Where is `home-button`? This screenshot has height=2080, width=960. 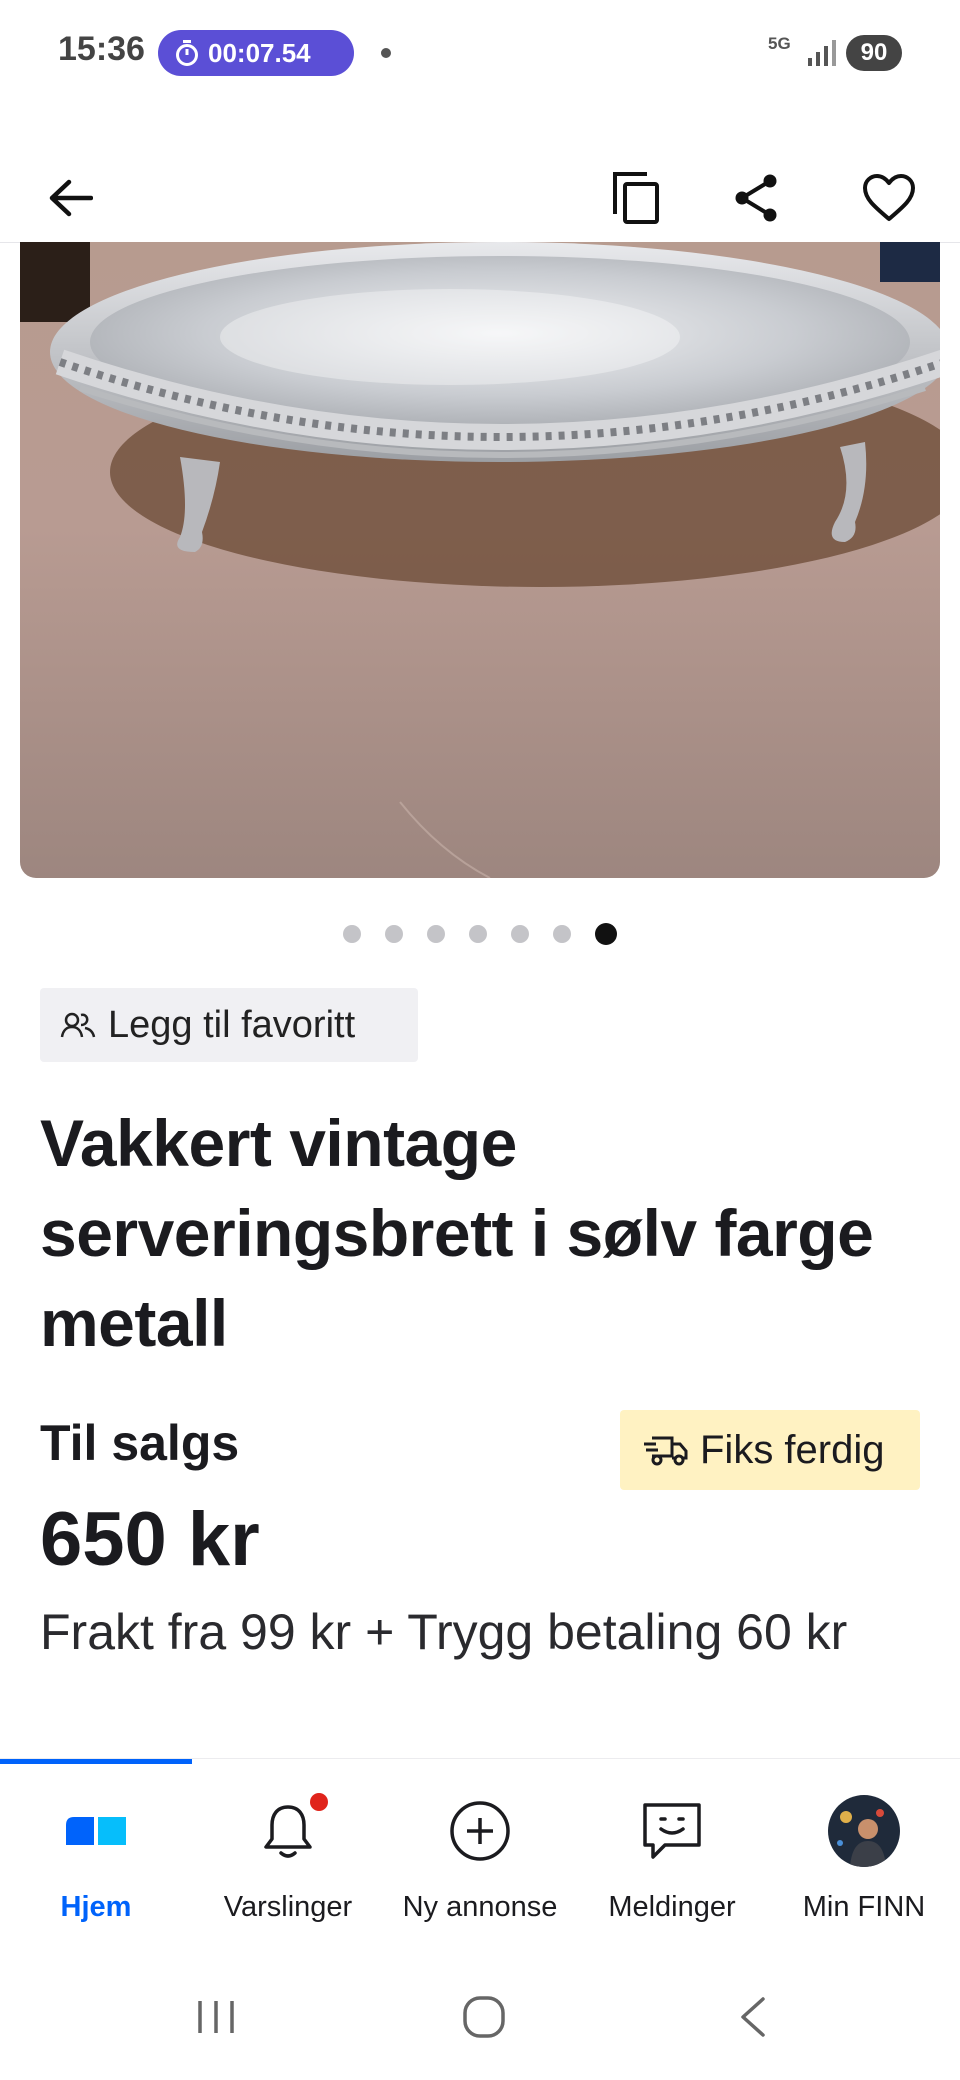 home-button is located at coordinates (484, 2017).